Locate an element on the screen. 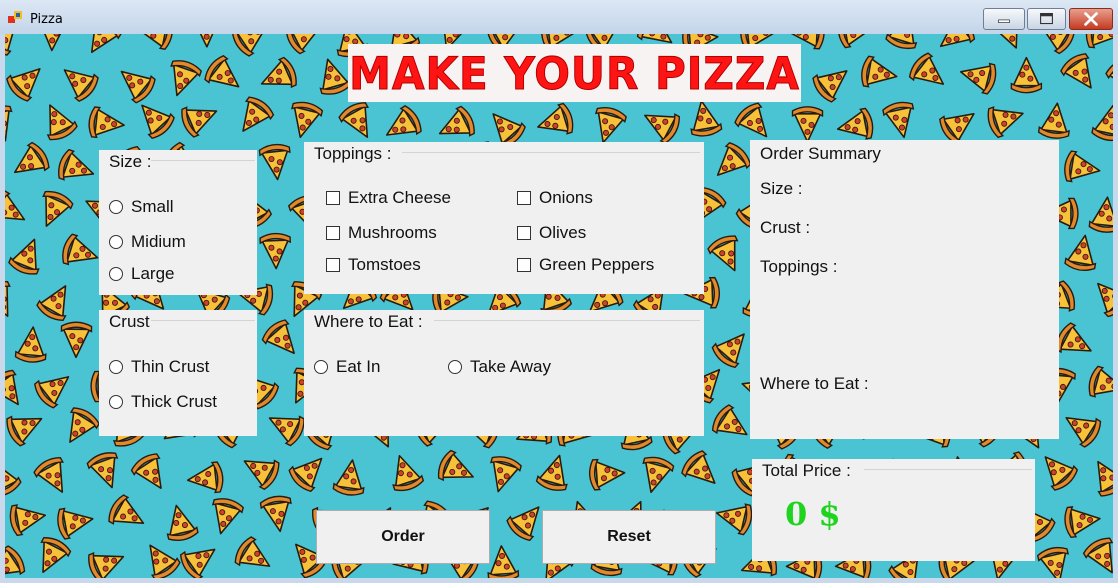  radio-small: Small is located at coordinates (141, 207).